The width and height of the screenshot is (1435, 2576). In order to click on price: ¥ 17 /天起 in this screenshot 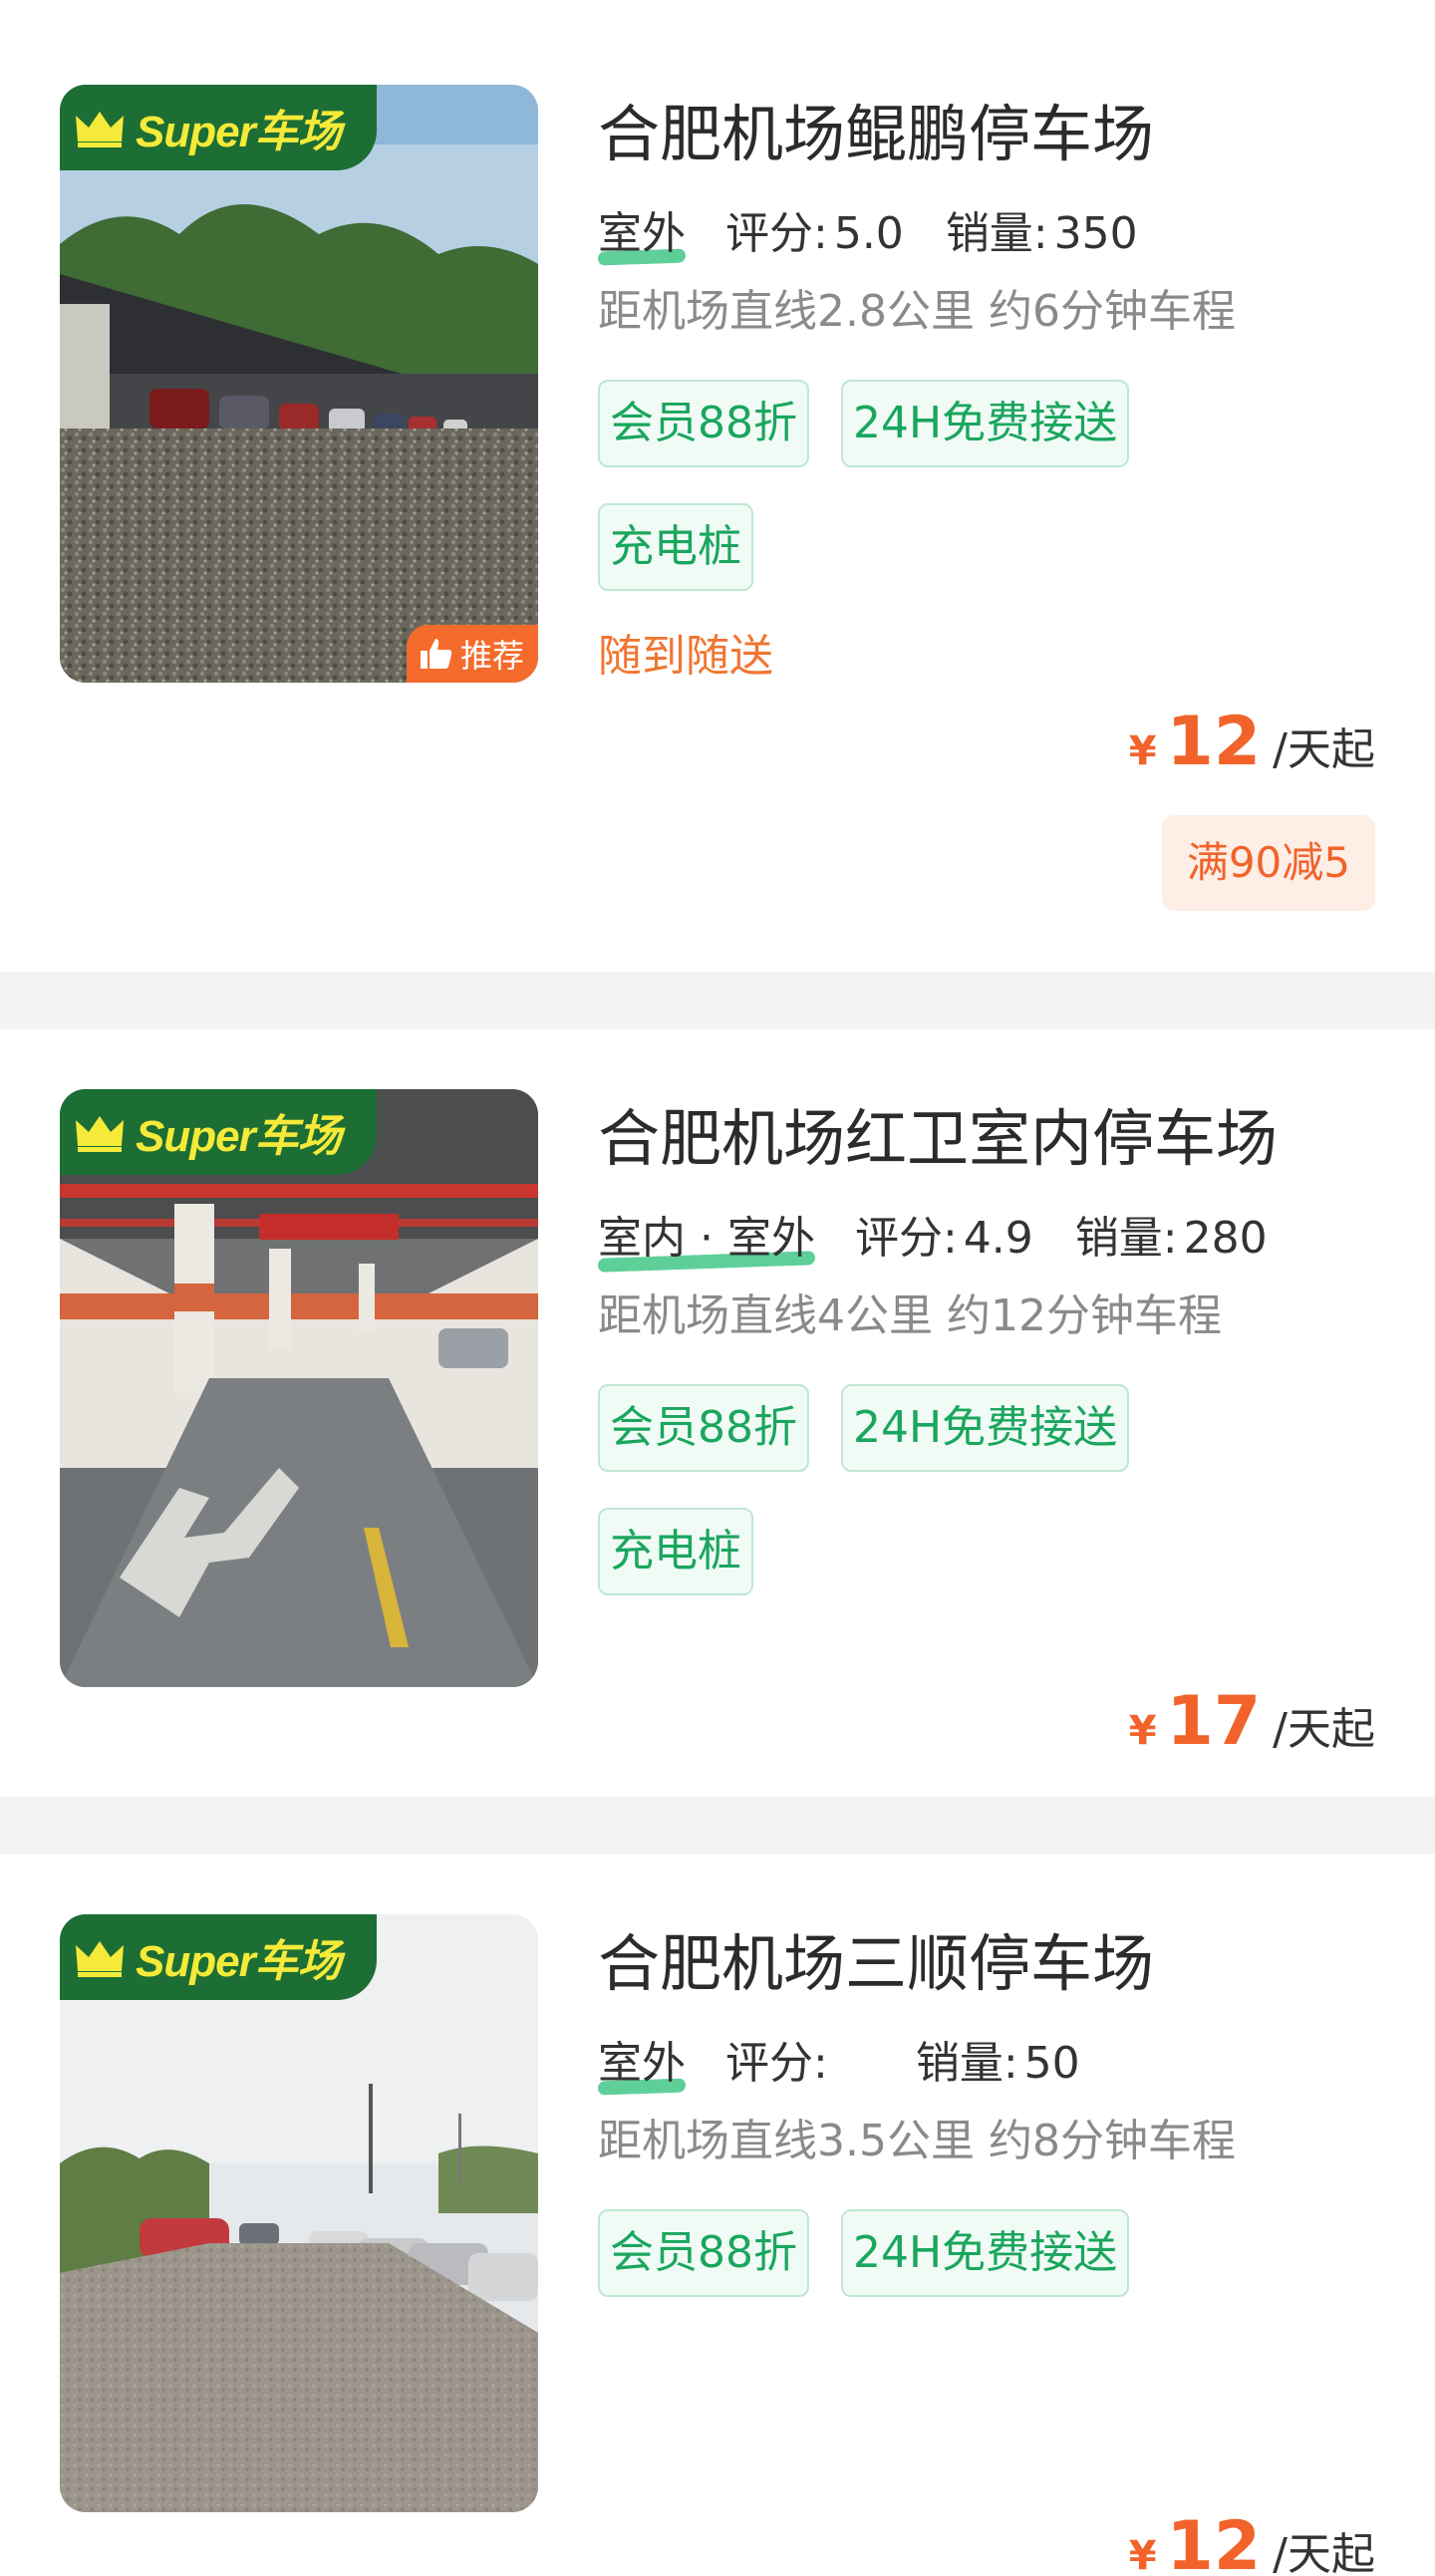, I will do `click(1252, 1721)`.